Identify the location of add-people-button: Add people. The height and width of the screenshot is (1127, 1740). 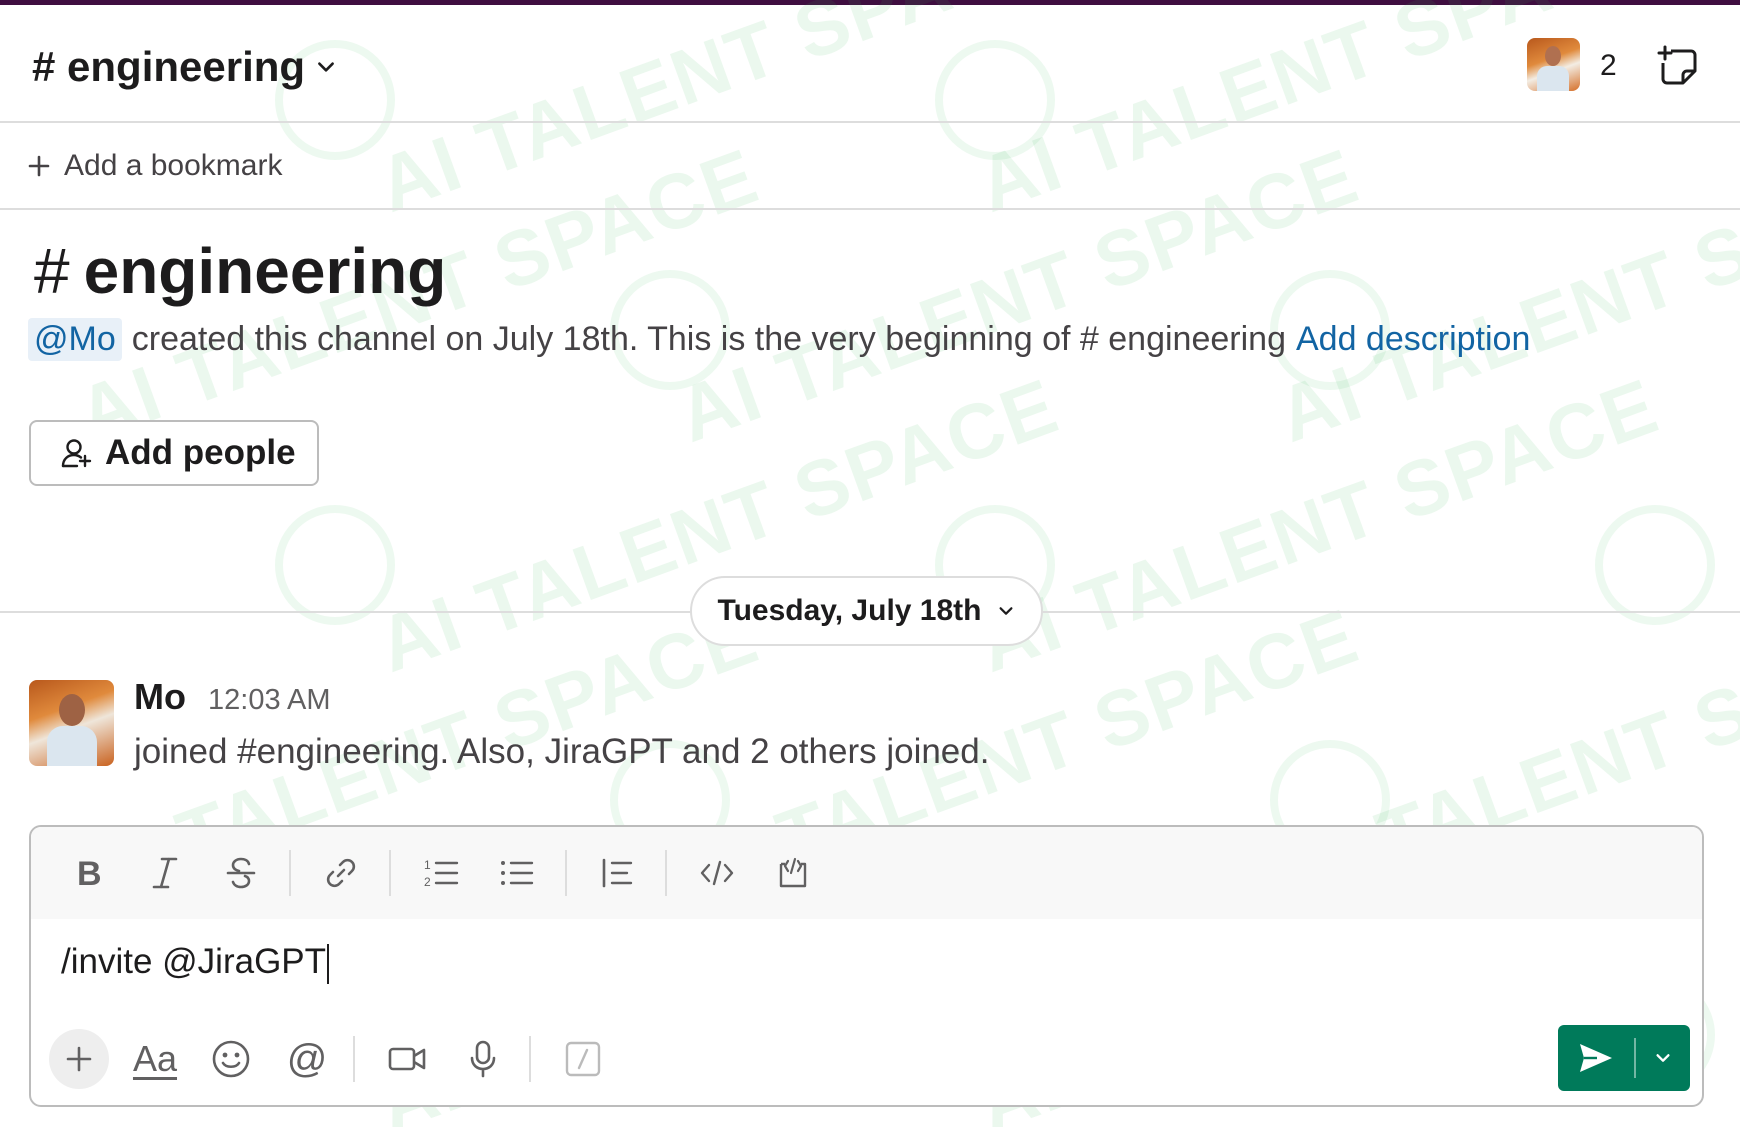
(174, 453).